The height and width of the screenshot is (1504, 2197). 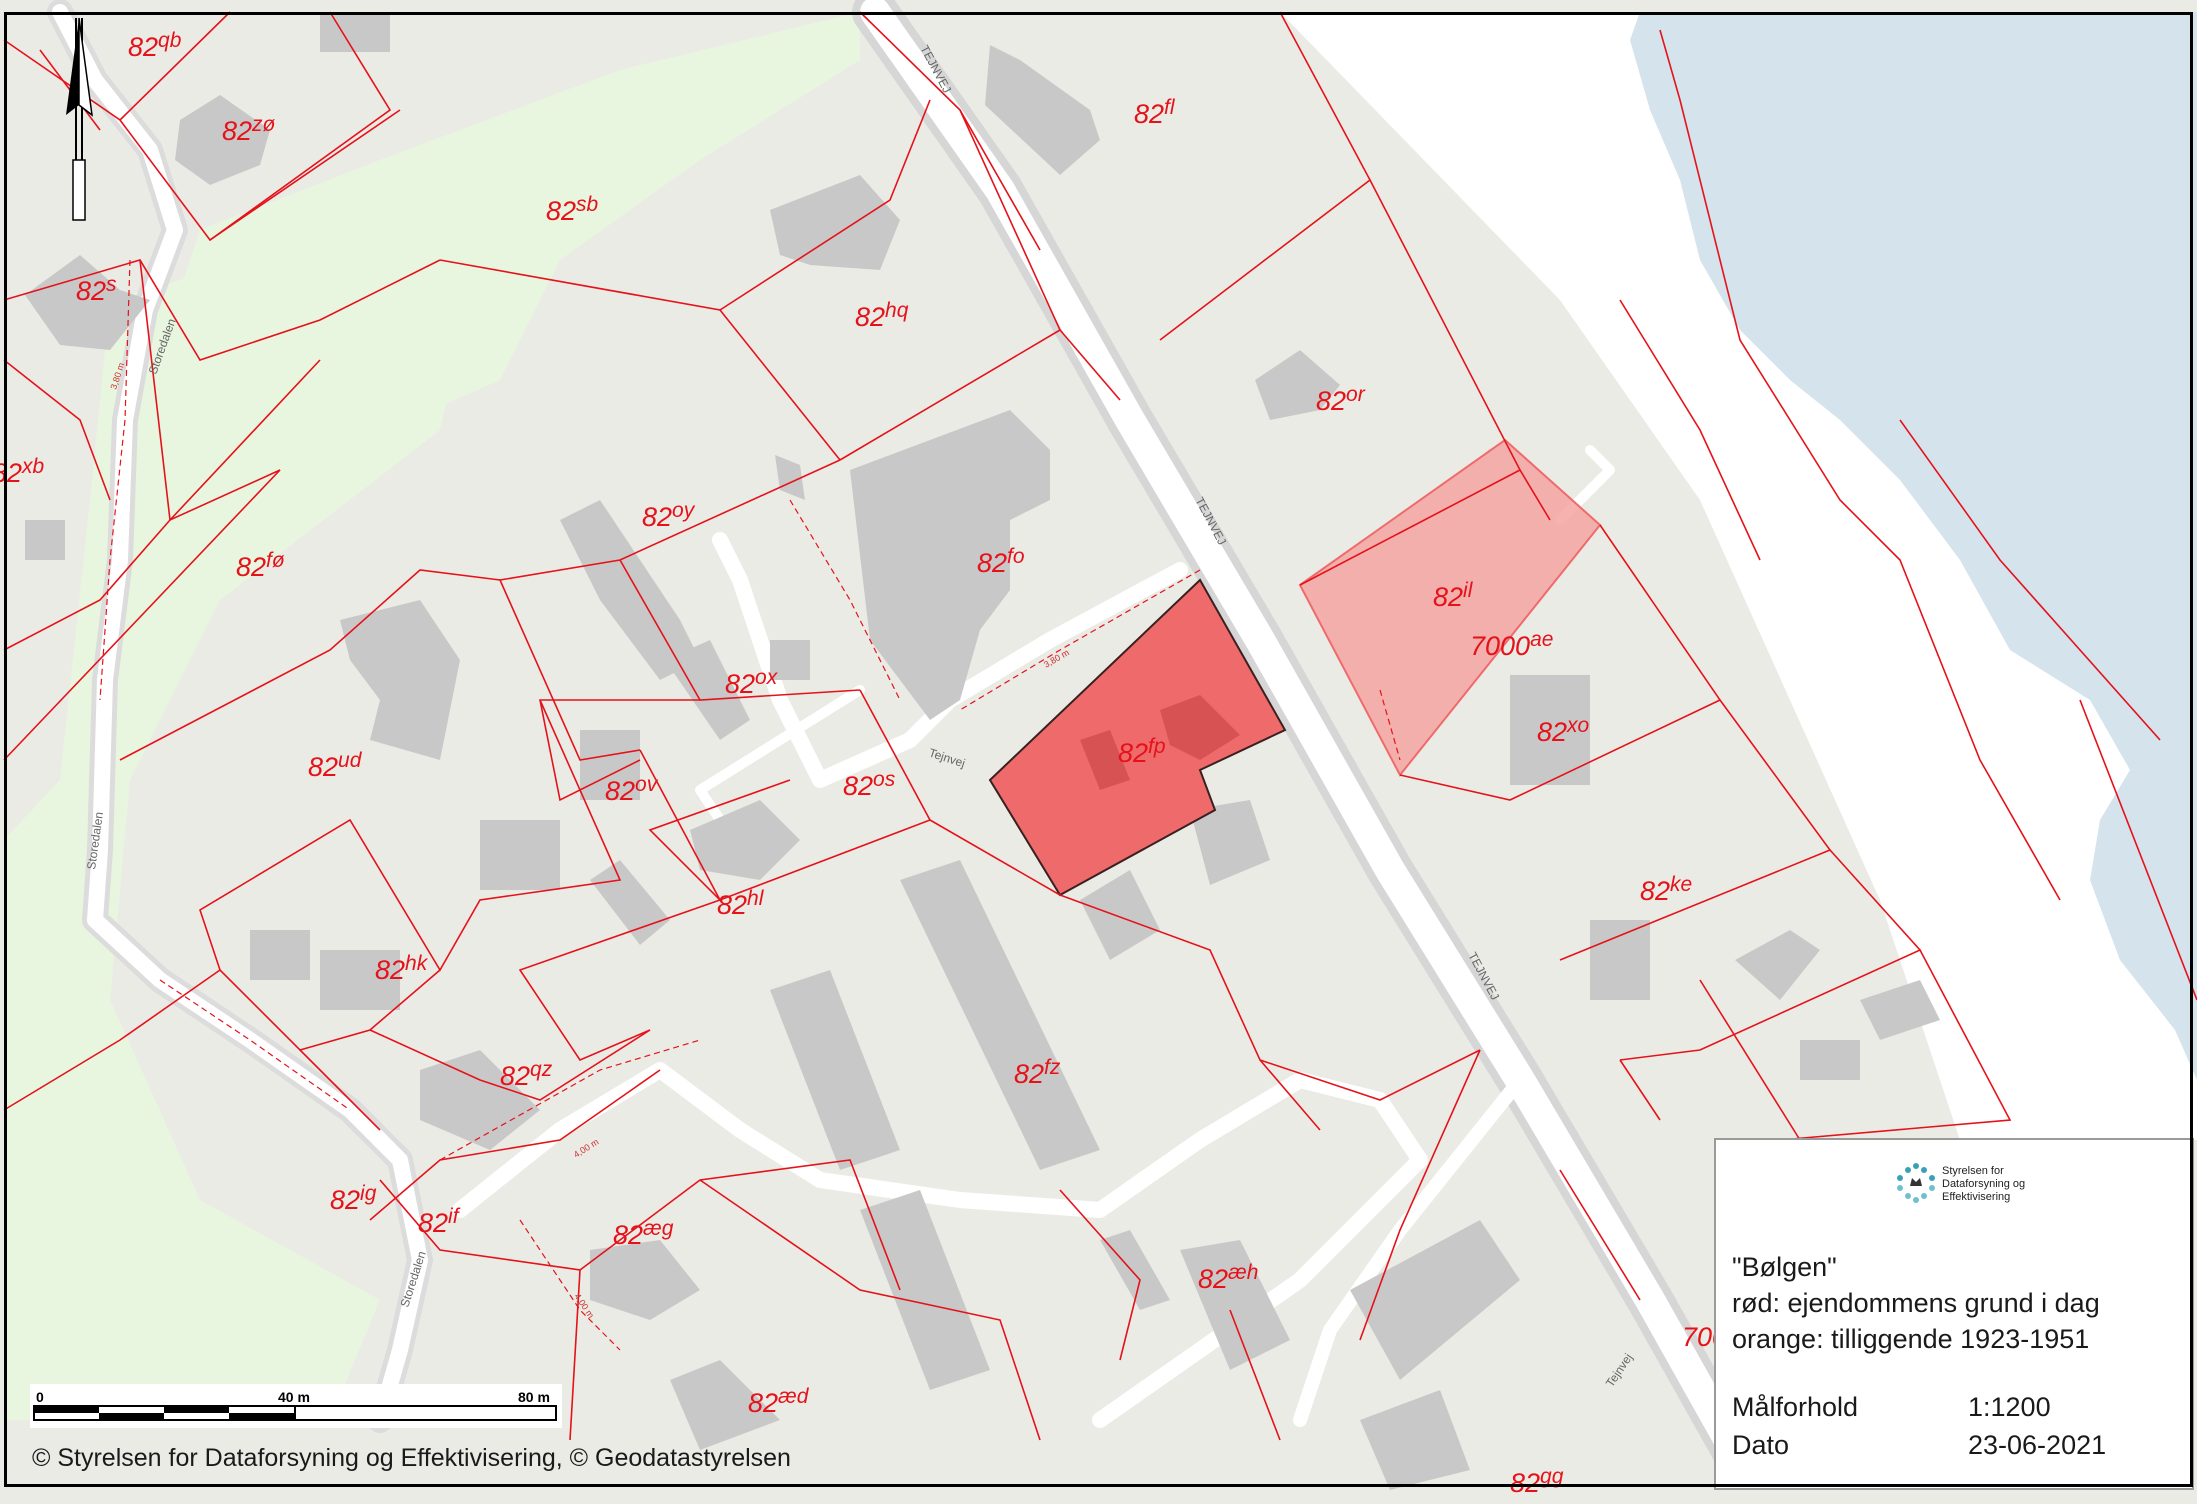 I want to click on logo-dots-icon, so click(x=1916, y=1183).